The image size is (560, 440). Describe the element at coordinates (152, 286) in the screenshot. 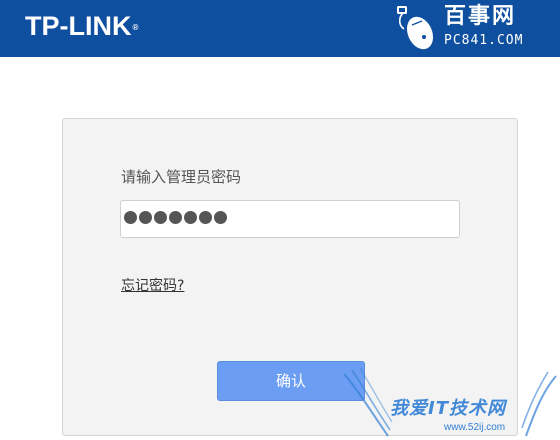

I see `forgot-password-link: 忘记密码?` at that location.